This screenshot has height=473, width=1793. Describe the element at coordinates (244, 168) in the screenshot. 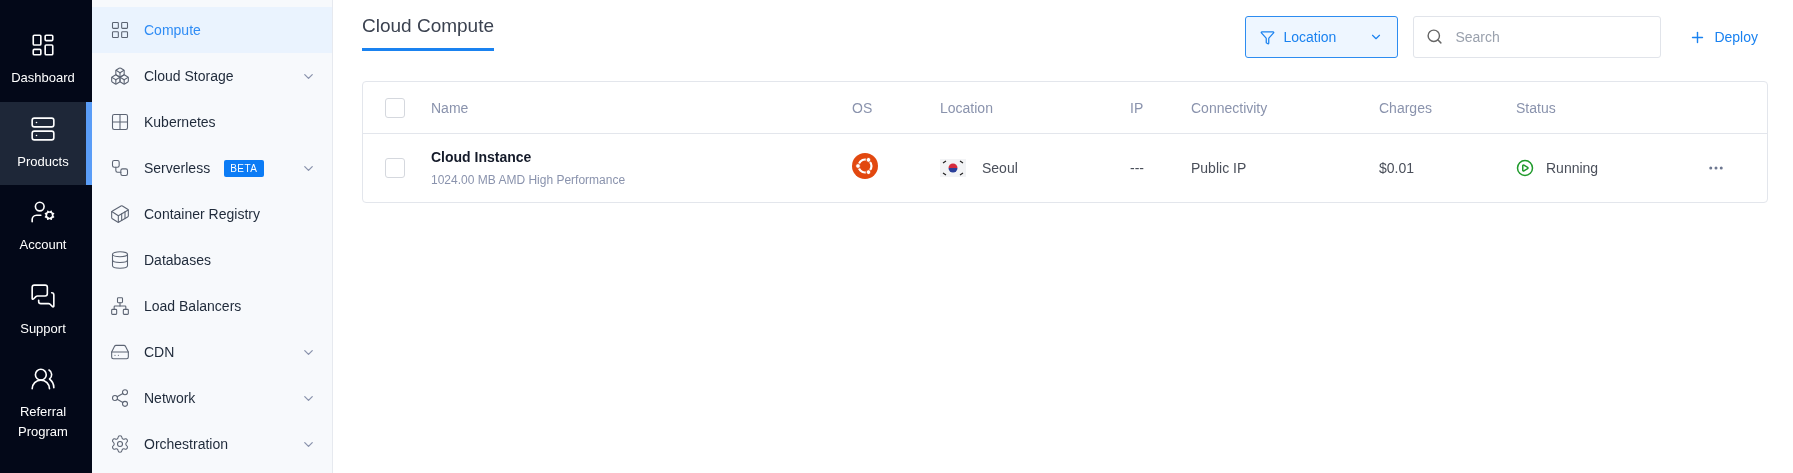

I see `beta-badge: BETA` at that location.